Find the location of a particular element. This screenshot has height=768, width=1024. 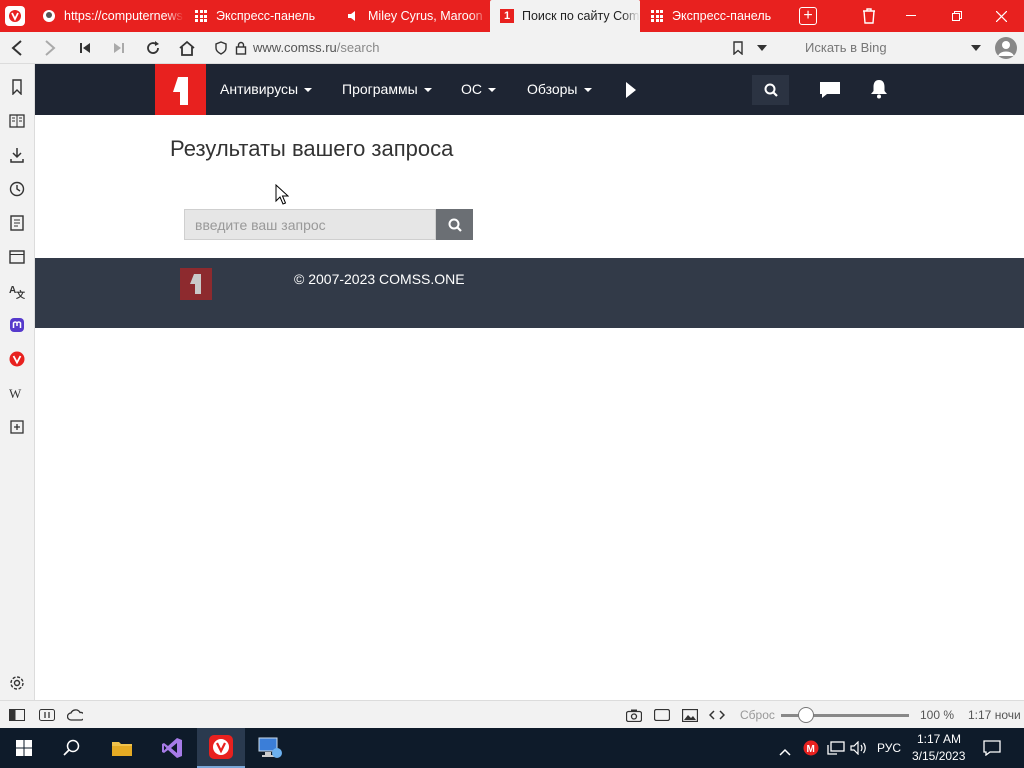

sync-cloud-icon is located at coordinates (75, 715).